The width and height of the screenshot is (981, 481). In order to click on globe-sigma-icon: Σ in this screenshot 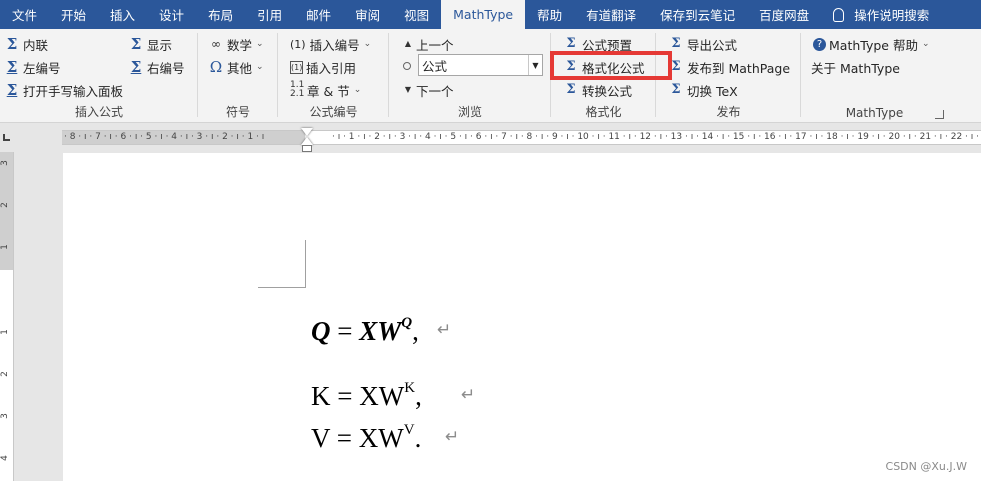, I will do `click(676, 66)`.